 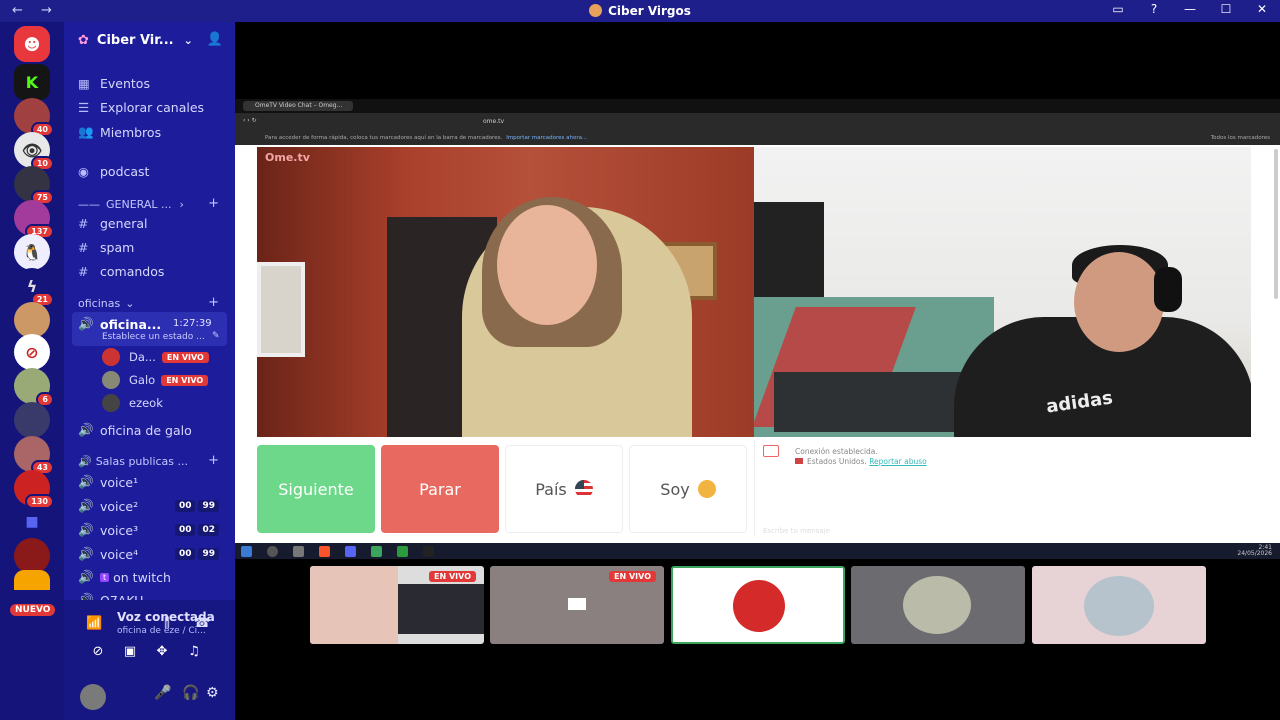 I want to click on channel-oficina-galo: 🔊 oficina de galo, so click(x=135, y=430).